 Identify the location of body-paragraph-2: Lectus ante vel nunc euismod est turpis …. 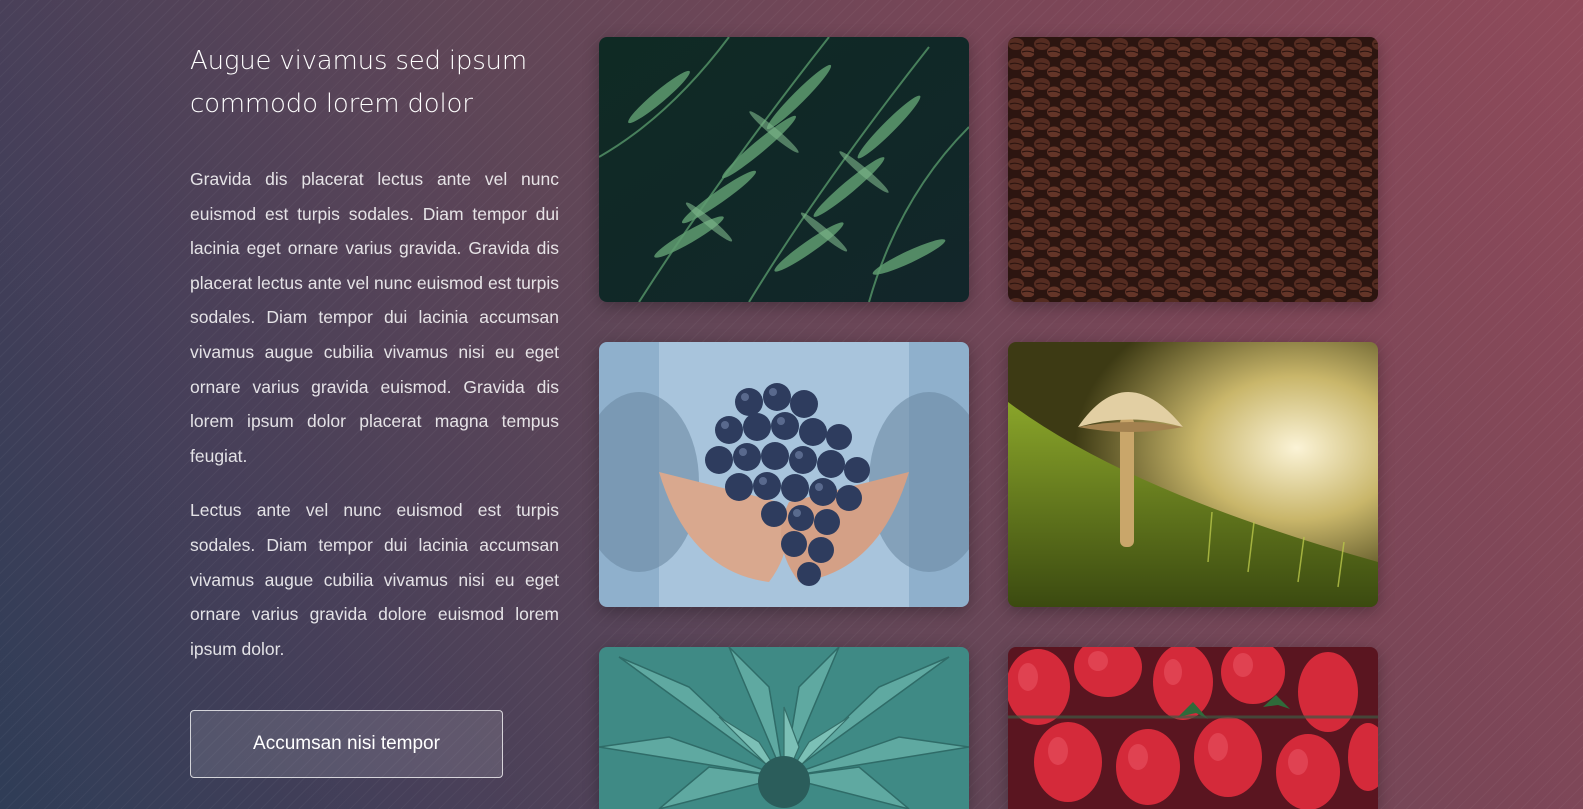
(374, 579).